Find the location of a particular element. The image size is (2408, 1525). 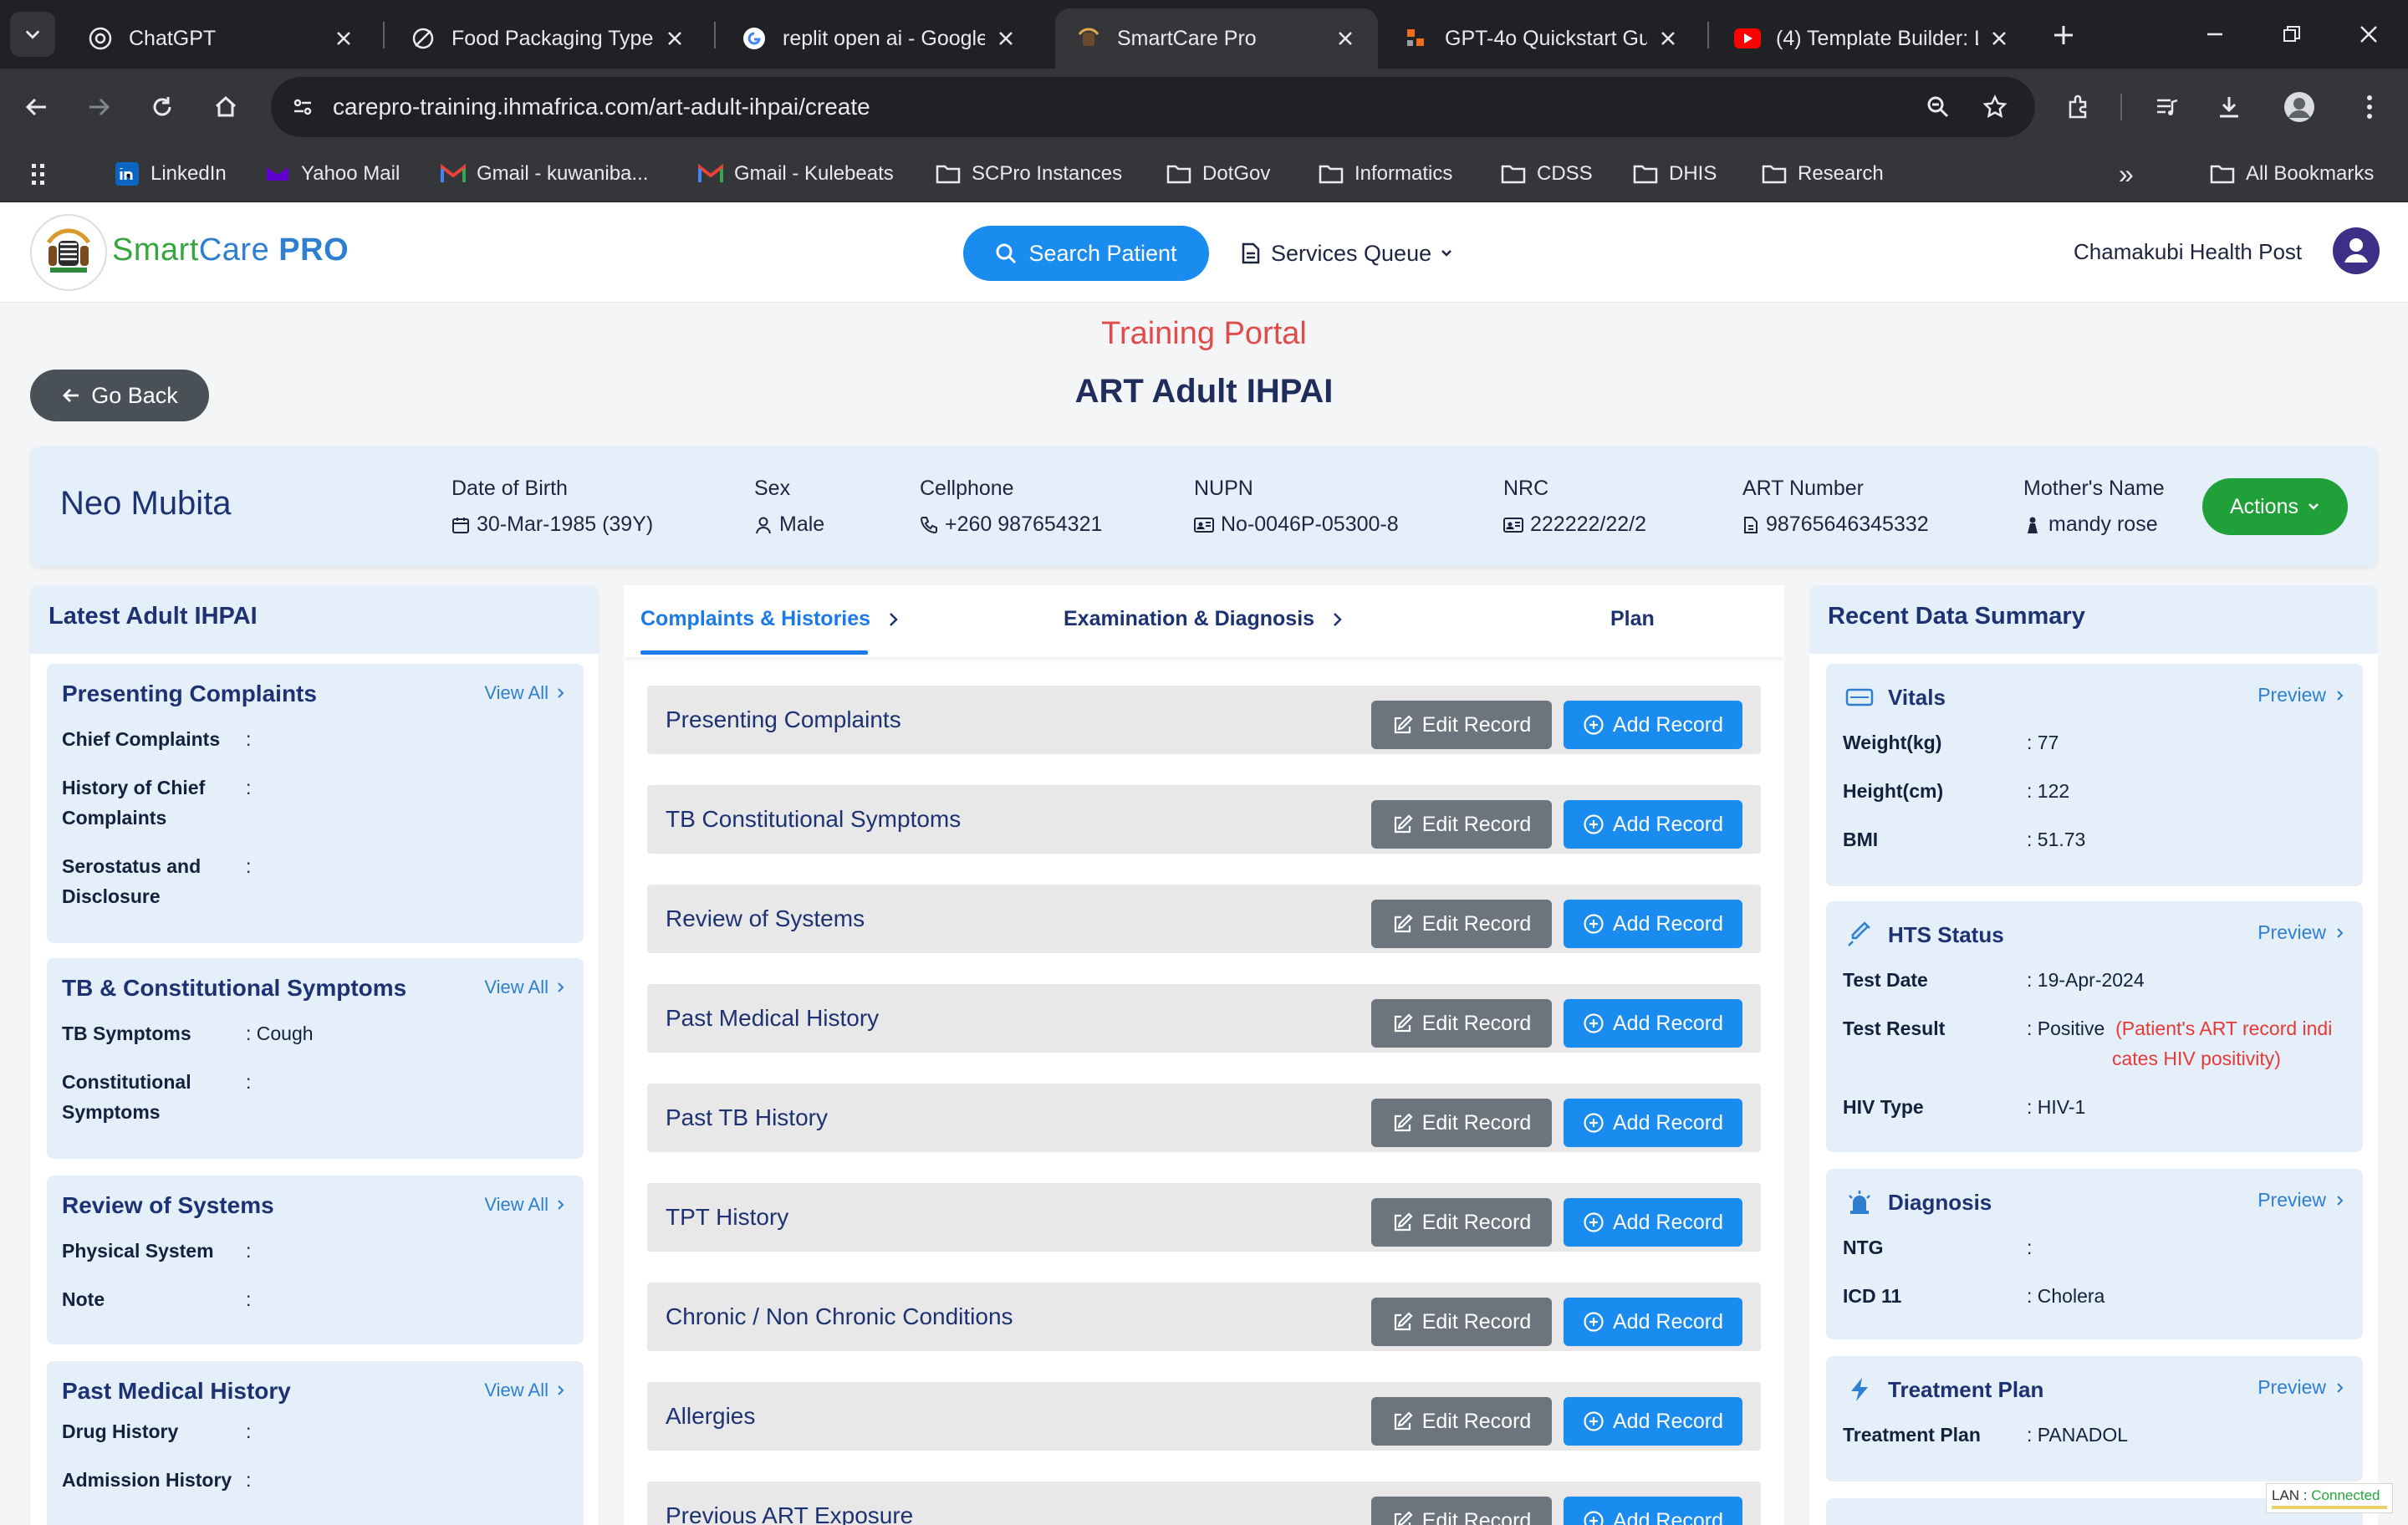

apps-icon is located at coordinates (40, 173).